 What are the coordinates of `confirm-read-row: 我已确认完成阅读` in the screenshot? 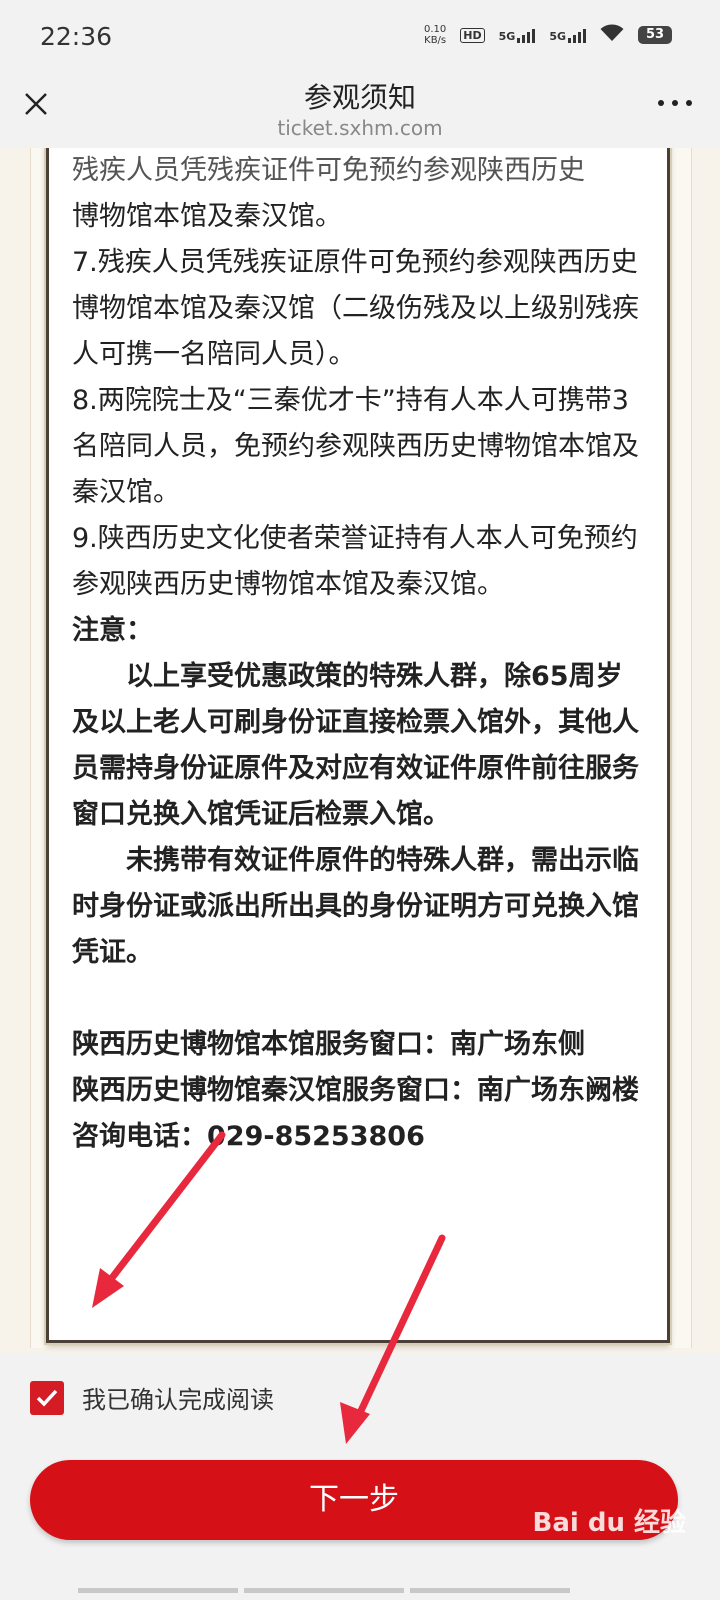 It's located at (152, 1397).